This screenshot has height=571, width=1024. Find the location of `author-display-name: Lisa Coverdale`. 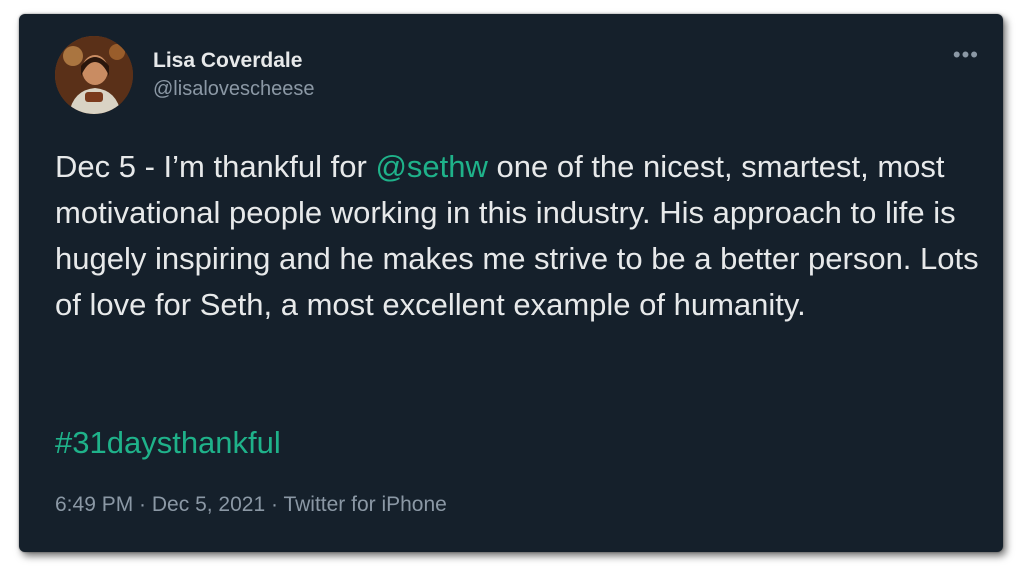

author-display-name: Lisa Coverdale is located at coordinates (234, 61).